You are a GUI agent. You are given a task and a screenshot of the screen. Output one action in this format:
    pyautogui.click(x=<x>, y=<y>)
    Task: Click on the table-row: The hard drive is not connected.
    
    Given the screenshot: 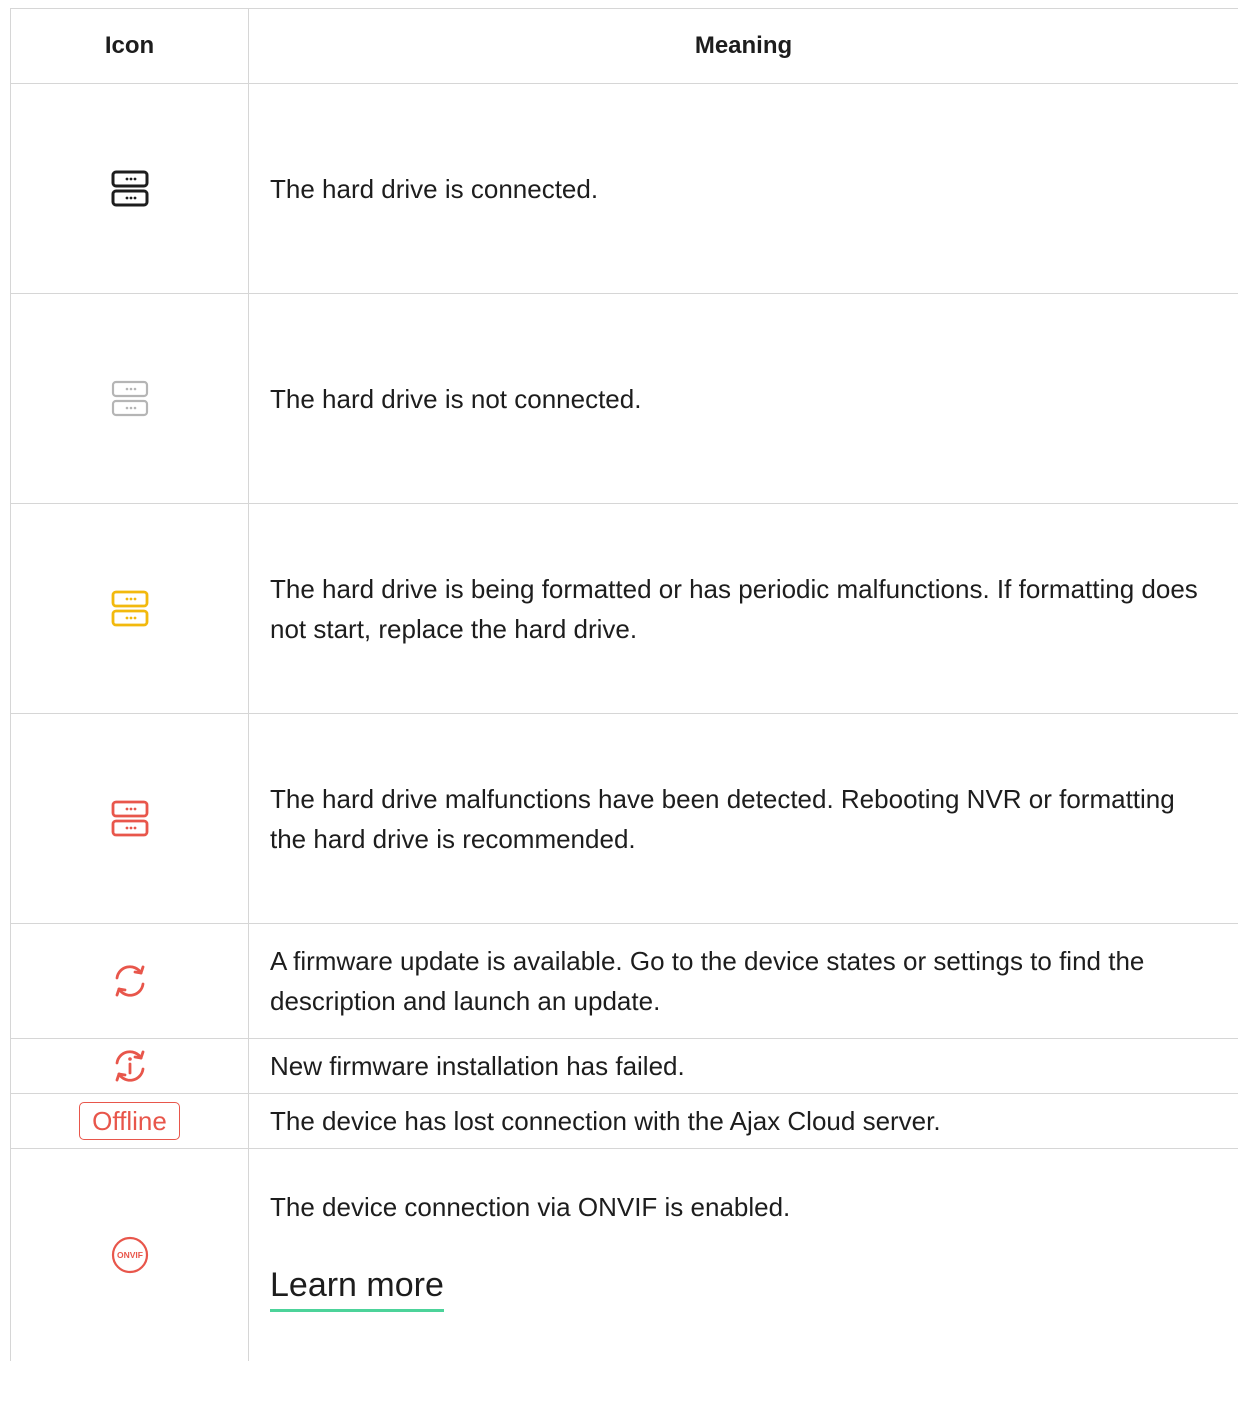 What is the action you would take?
    pyautogui.click(x=624, y=398)
    